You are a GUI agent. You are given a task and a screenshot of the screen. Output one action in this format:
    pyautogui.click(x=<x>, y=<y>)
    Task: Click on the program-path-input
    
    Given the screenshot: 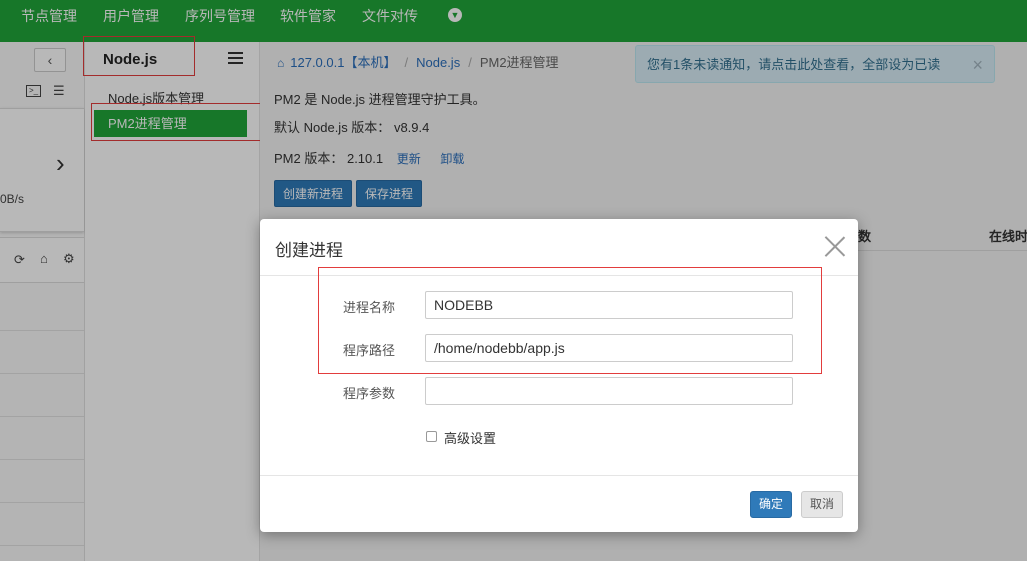 What is the action you would take?
    pyautogui.click(x=609, y=348)
    